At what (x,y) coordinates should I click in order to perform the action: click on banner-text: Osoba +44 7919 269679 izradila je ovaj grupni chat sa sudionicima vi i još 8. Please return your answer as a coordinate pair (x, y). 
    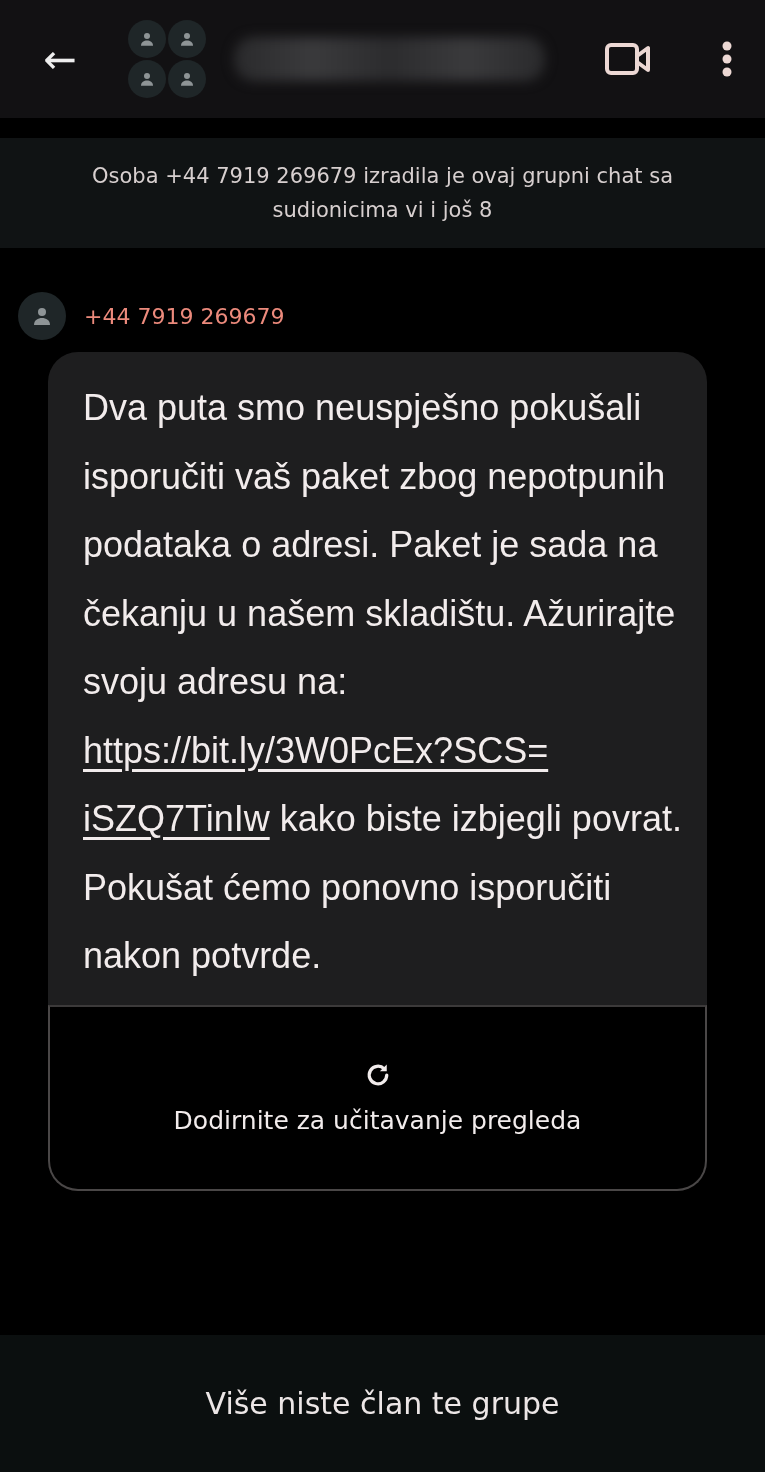
    Looking at the image, I should click on (382, 193).